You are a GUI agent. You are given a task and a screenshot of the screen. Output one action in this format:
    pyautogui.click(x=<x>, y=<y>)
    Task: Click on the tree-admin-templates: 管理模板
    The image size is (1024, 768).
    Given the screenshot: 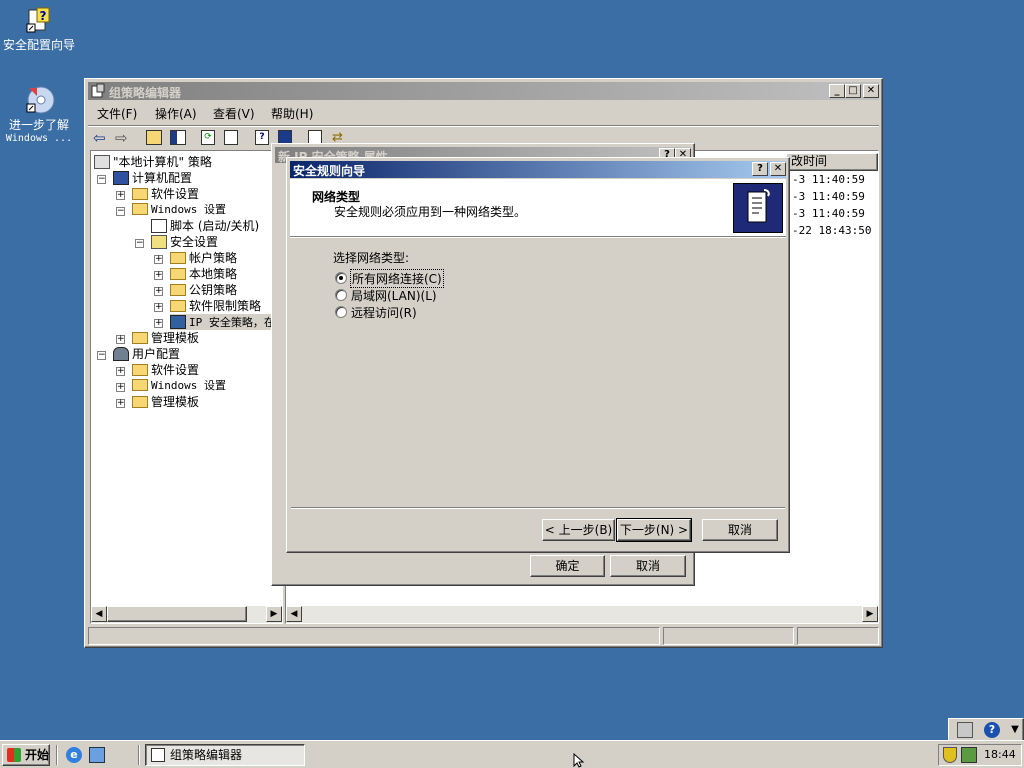 What is the action you would take?
    pyautogui.click(x=165, y=338)
    